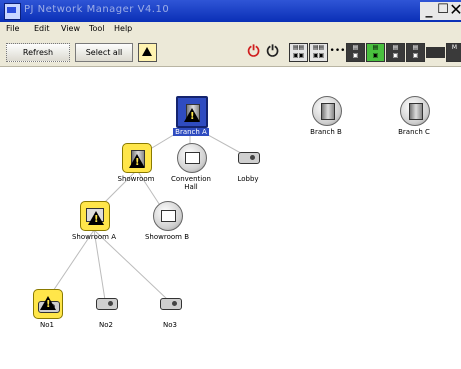 This screenshot has height=369, width=461. What do you see at coordinates (95, 216) in the screenshot?
I see `monitor-warning-icon` at bounding box center [95, 216].